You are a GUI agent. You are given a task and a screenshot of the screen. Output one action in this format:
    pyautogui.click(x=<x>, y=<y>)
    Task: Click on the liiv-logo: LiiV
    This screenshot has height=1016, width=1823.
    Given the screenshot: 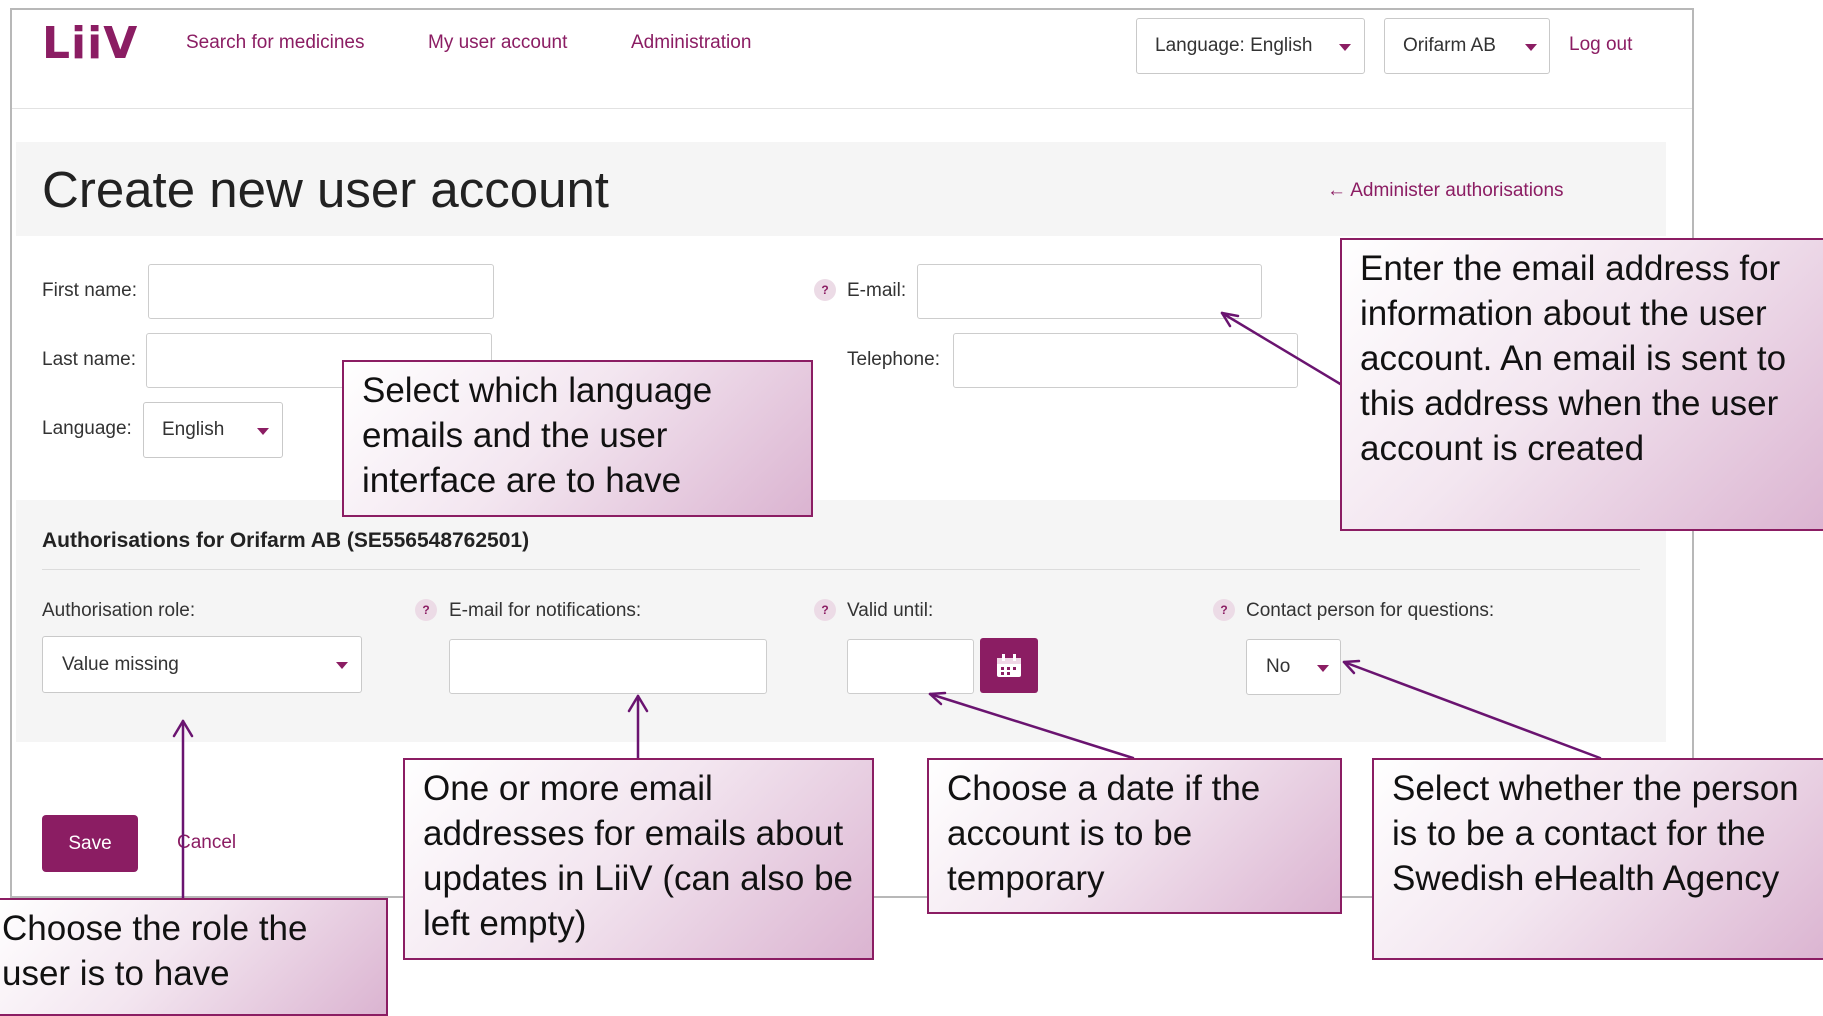 What is the action you would take?
    pyautogui.click(x=90, y=43)
    